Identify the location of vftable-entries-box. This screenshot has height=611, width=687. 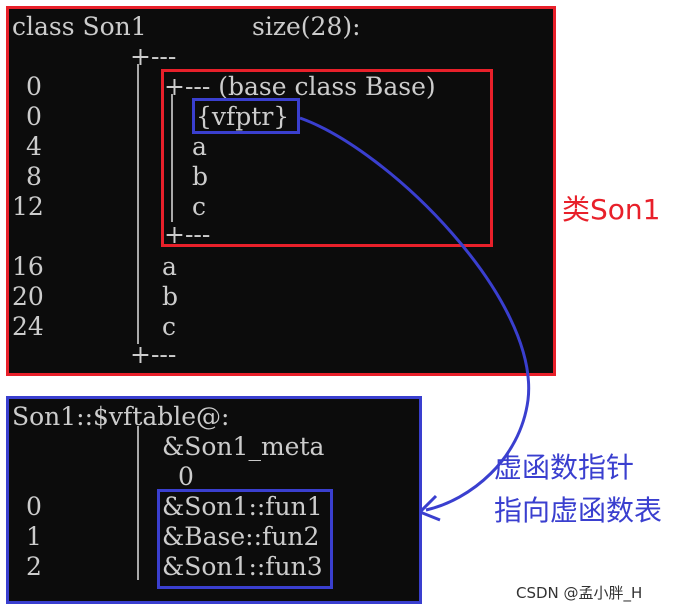
(245, 539).